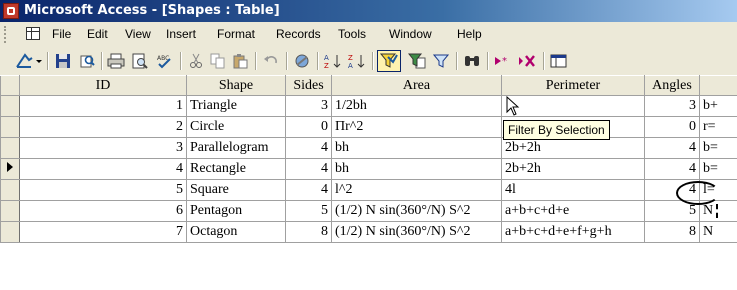 The width and height of the screenshot is (737, 290). I want to click on table-row: 1 Triangle 3 1/2bh 3 b+, so click(368, 106).